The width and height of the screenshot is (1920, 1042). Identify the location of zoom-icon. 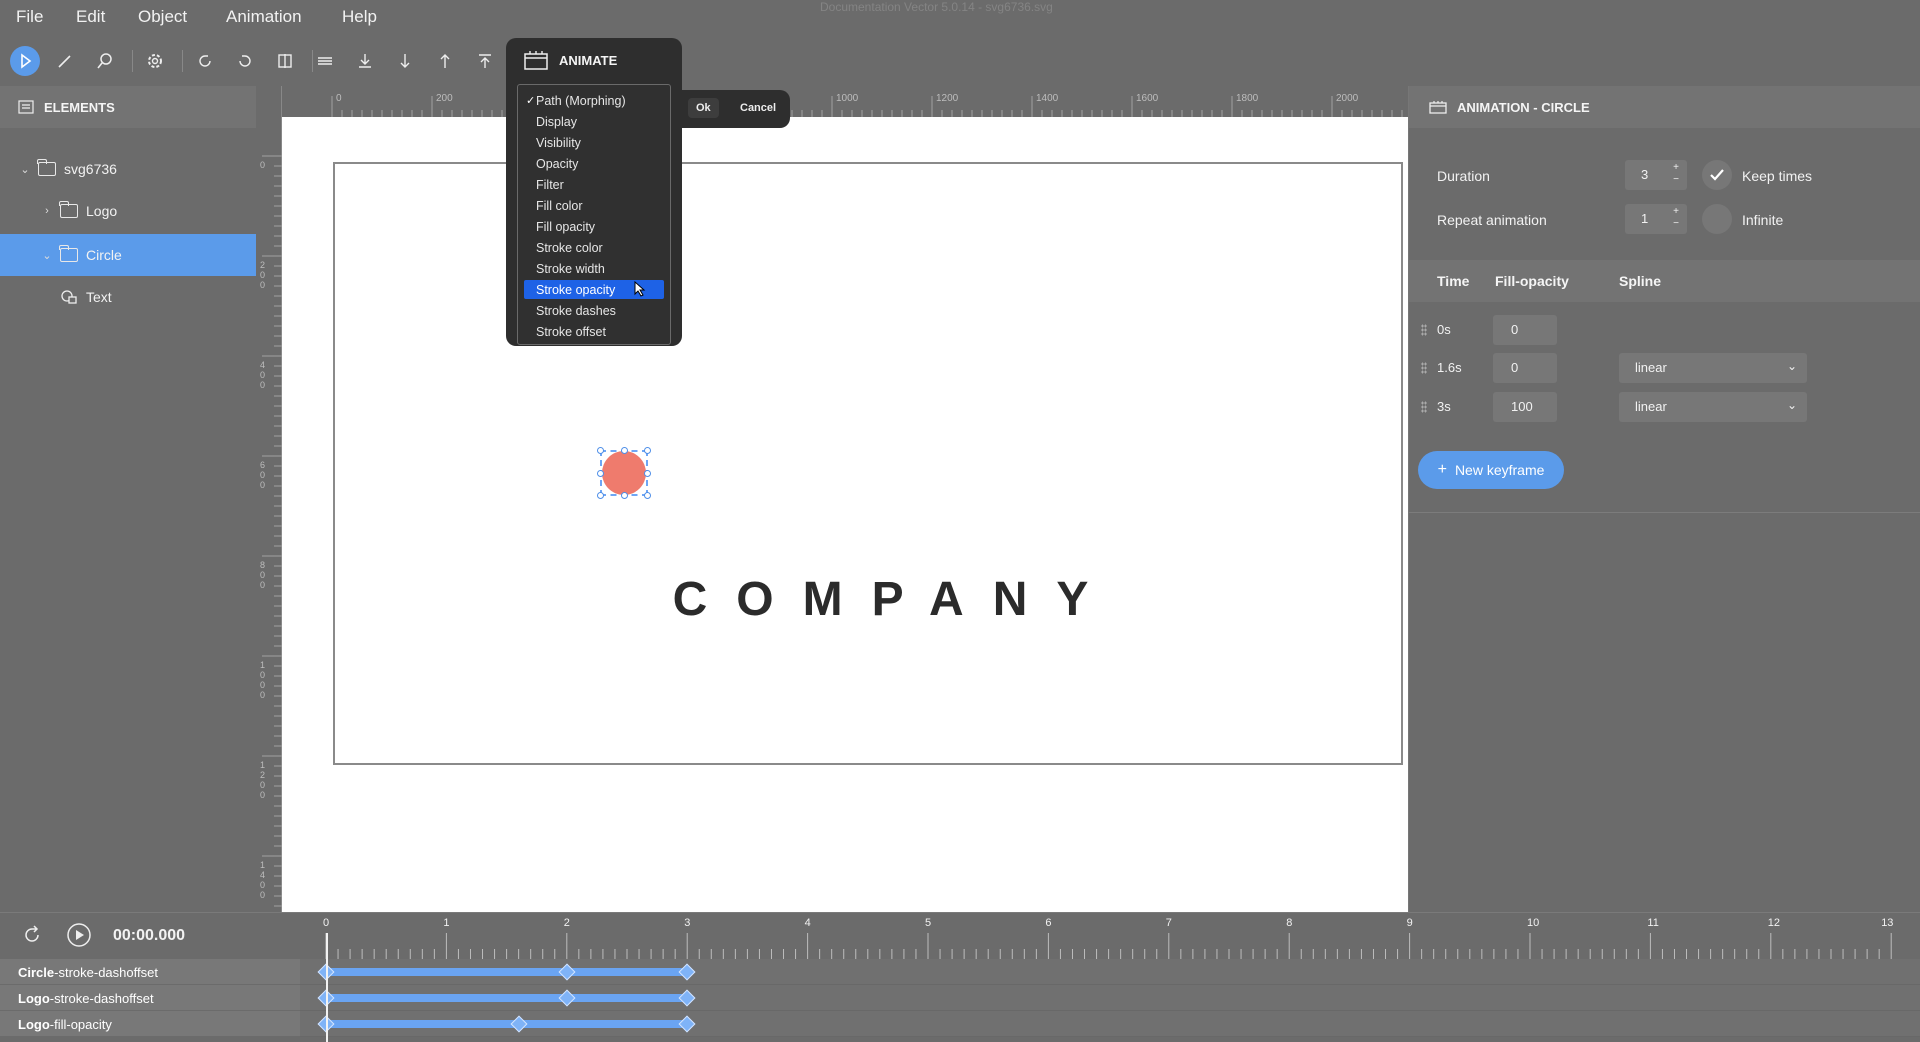
(104, 61).